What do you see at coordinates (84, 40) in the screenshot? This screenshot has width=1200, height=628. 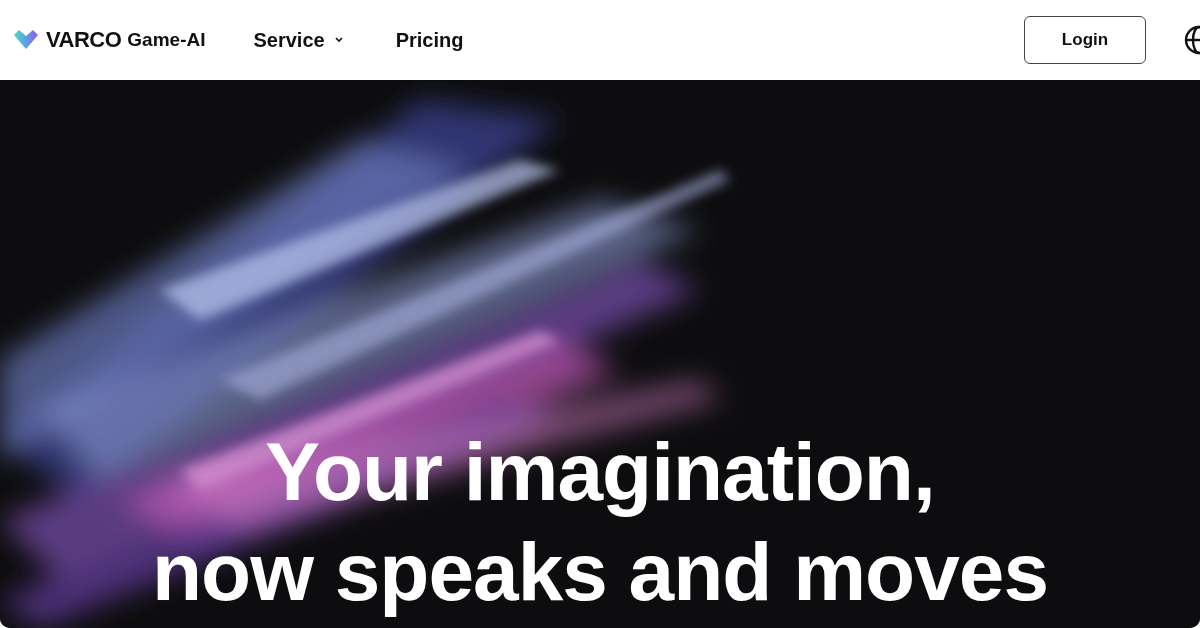 I see `brand-name: VARCO` at bounding box center [84, 40].